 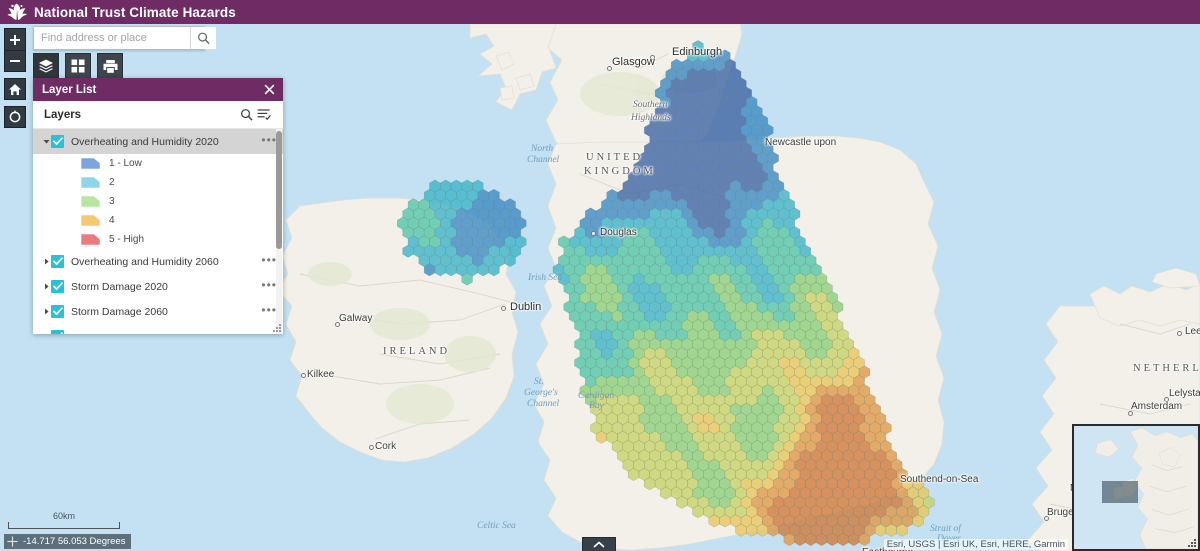 What do you see at coordinates (1120, 492) in the screenshot?
I see `overview-extent-rectangle` at bounding box center [1120, 492].